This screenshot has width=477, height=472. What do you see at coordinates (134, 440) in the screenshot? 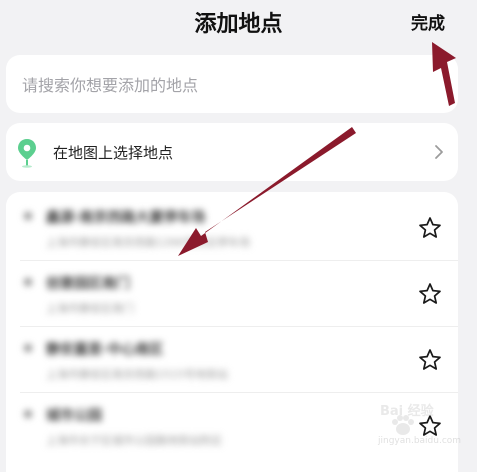
I see `place-subtitle: 上海市长宁区城市公园路地铁站附近` at bounding box center [134, 440].